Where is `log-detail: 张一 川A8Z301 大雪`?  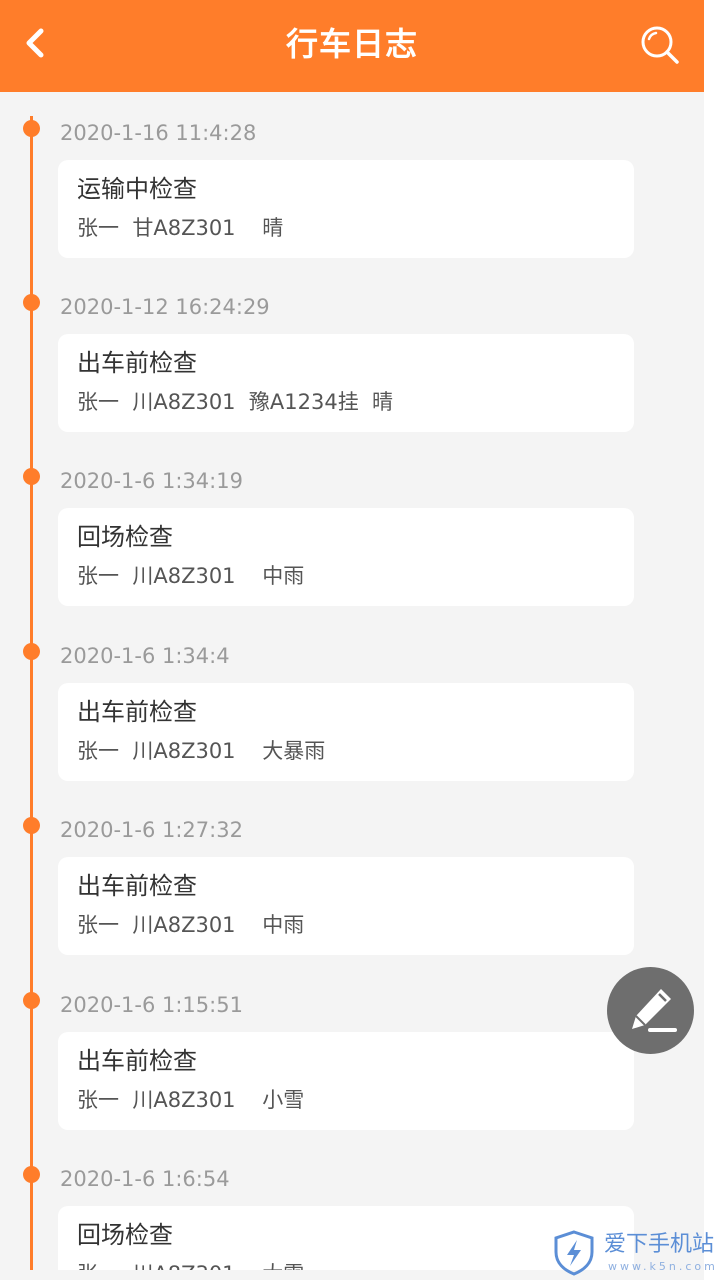
log-detail: 张一 川A8Z301 大雪 is located at coordinates (190, 1264).